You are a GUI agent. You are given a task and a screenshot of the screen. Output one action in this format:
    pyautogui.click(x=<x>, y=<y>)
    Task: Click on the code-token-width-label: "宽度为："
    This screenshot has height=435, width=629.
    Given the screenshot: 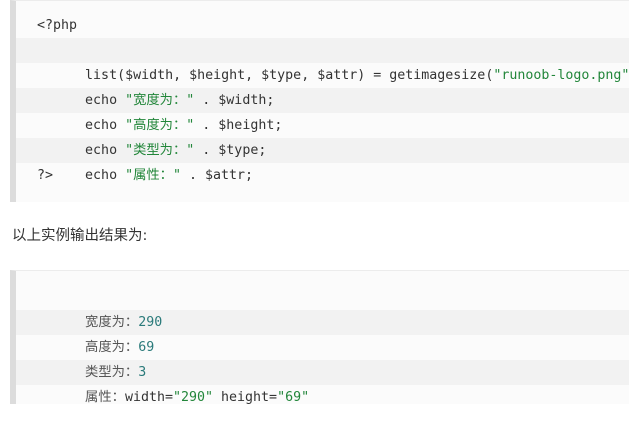 What is the action you would take?
    pyautogui.click(x=160, y=100)
    